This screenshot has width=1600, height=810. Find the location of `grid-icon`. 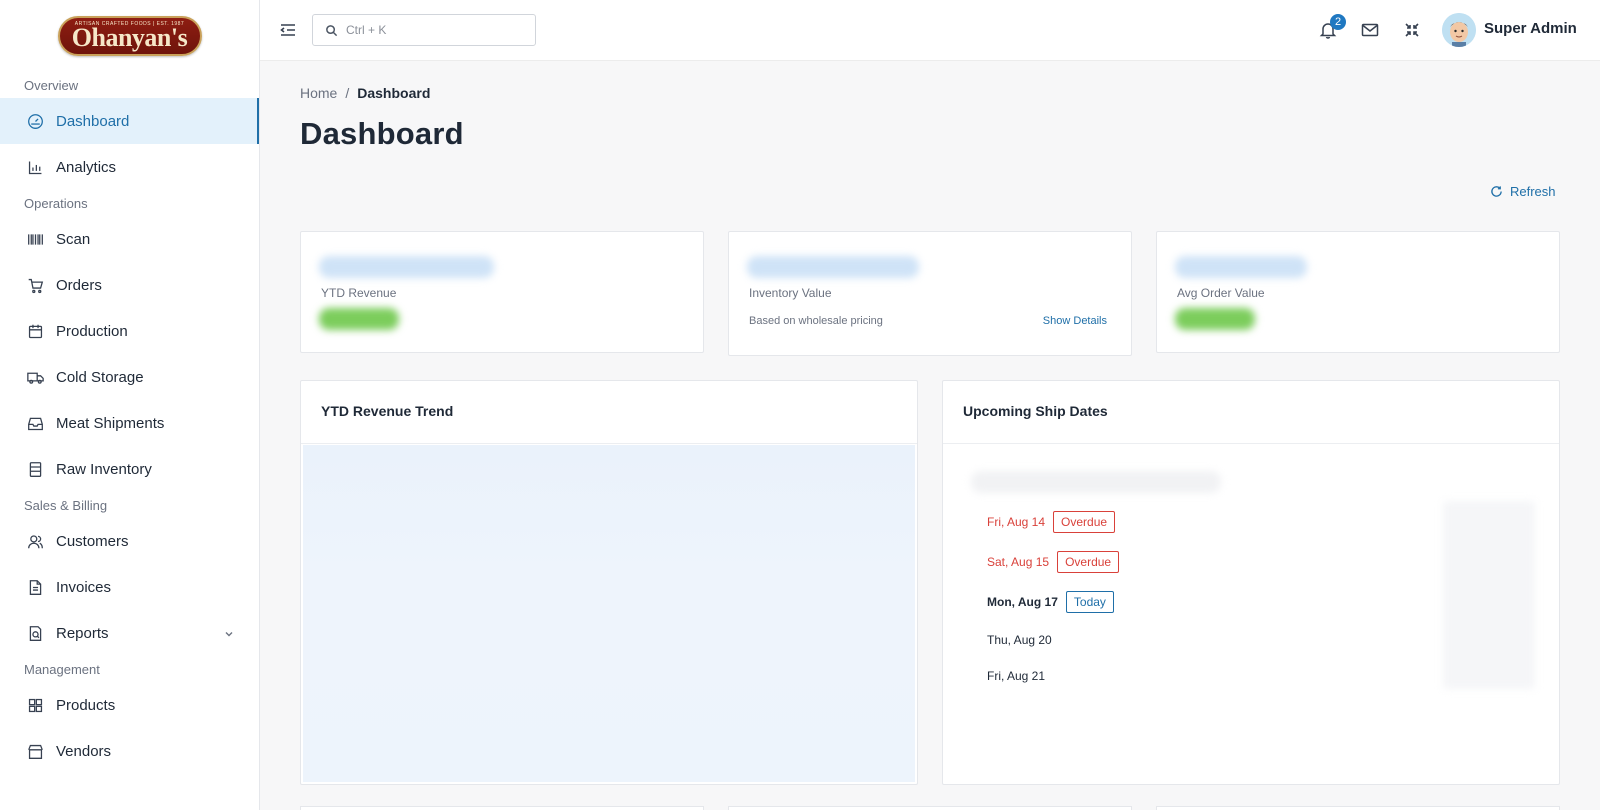

grid-icon is located at coordinates (35, 705).